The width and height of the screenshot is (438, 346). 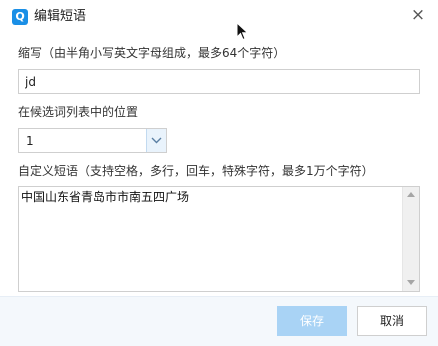 I want to click on candidate-position-select: 1, so click(x=92, y=140).